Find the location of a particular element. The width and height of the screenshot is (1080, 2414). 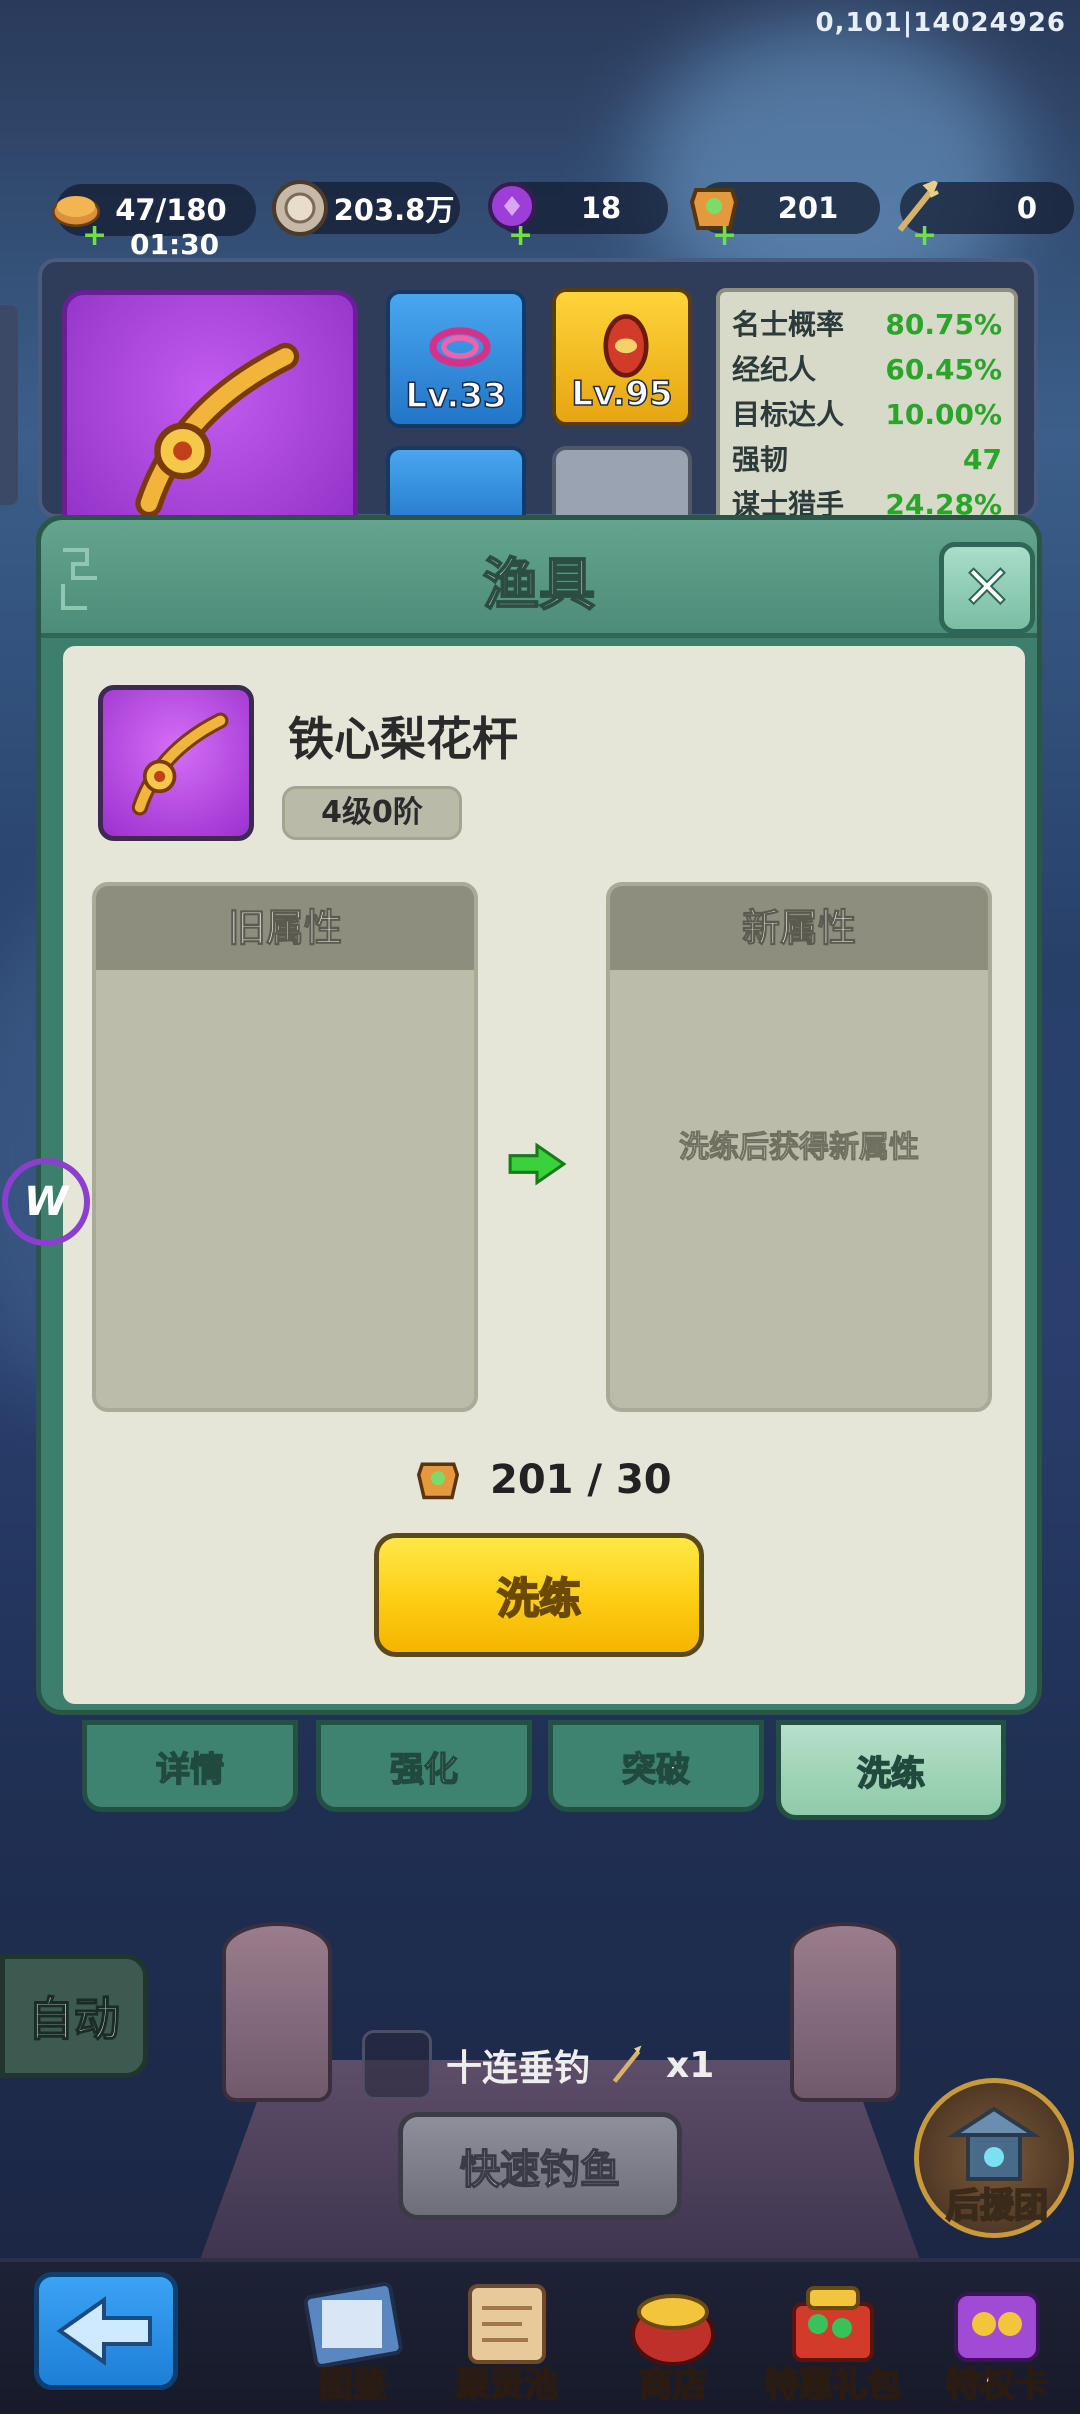

old-attributes-header: 旧属性 is located at coordinates (285, 928).